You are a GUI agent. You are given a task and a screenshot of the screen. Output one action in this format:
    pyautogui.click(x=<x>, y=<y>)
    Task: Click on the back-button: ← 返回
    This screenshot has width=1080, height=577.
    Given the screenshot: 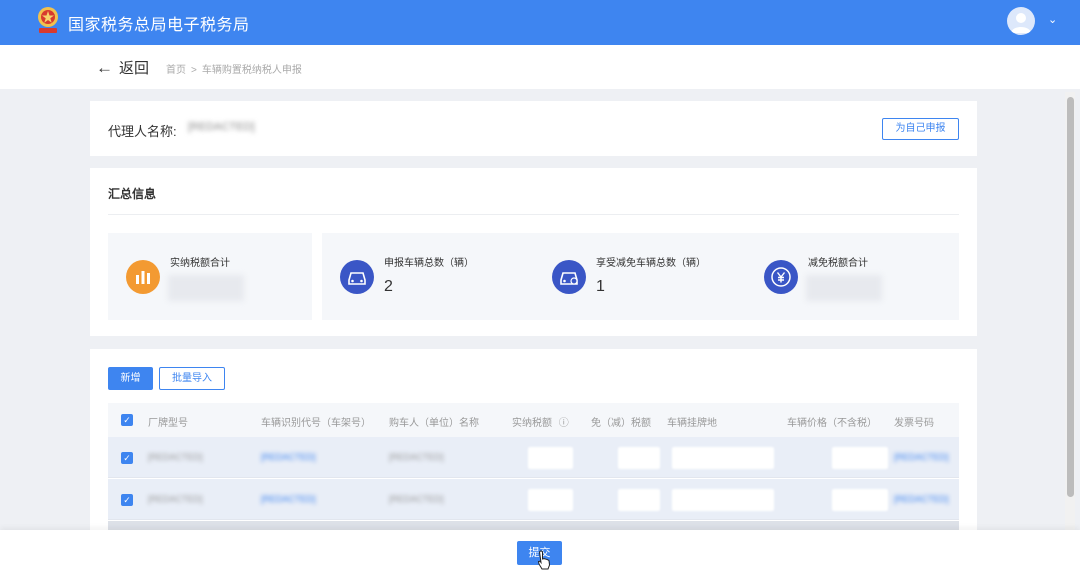 What is the action you would take?
    pyautogui.click(x=122, y=67)
    